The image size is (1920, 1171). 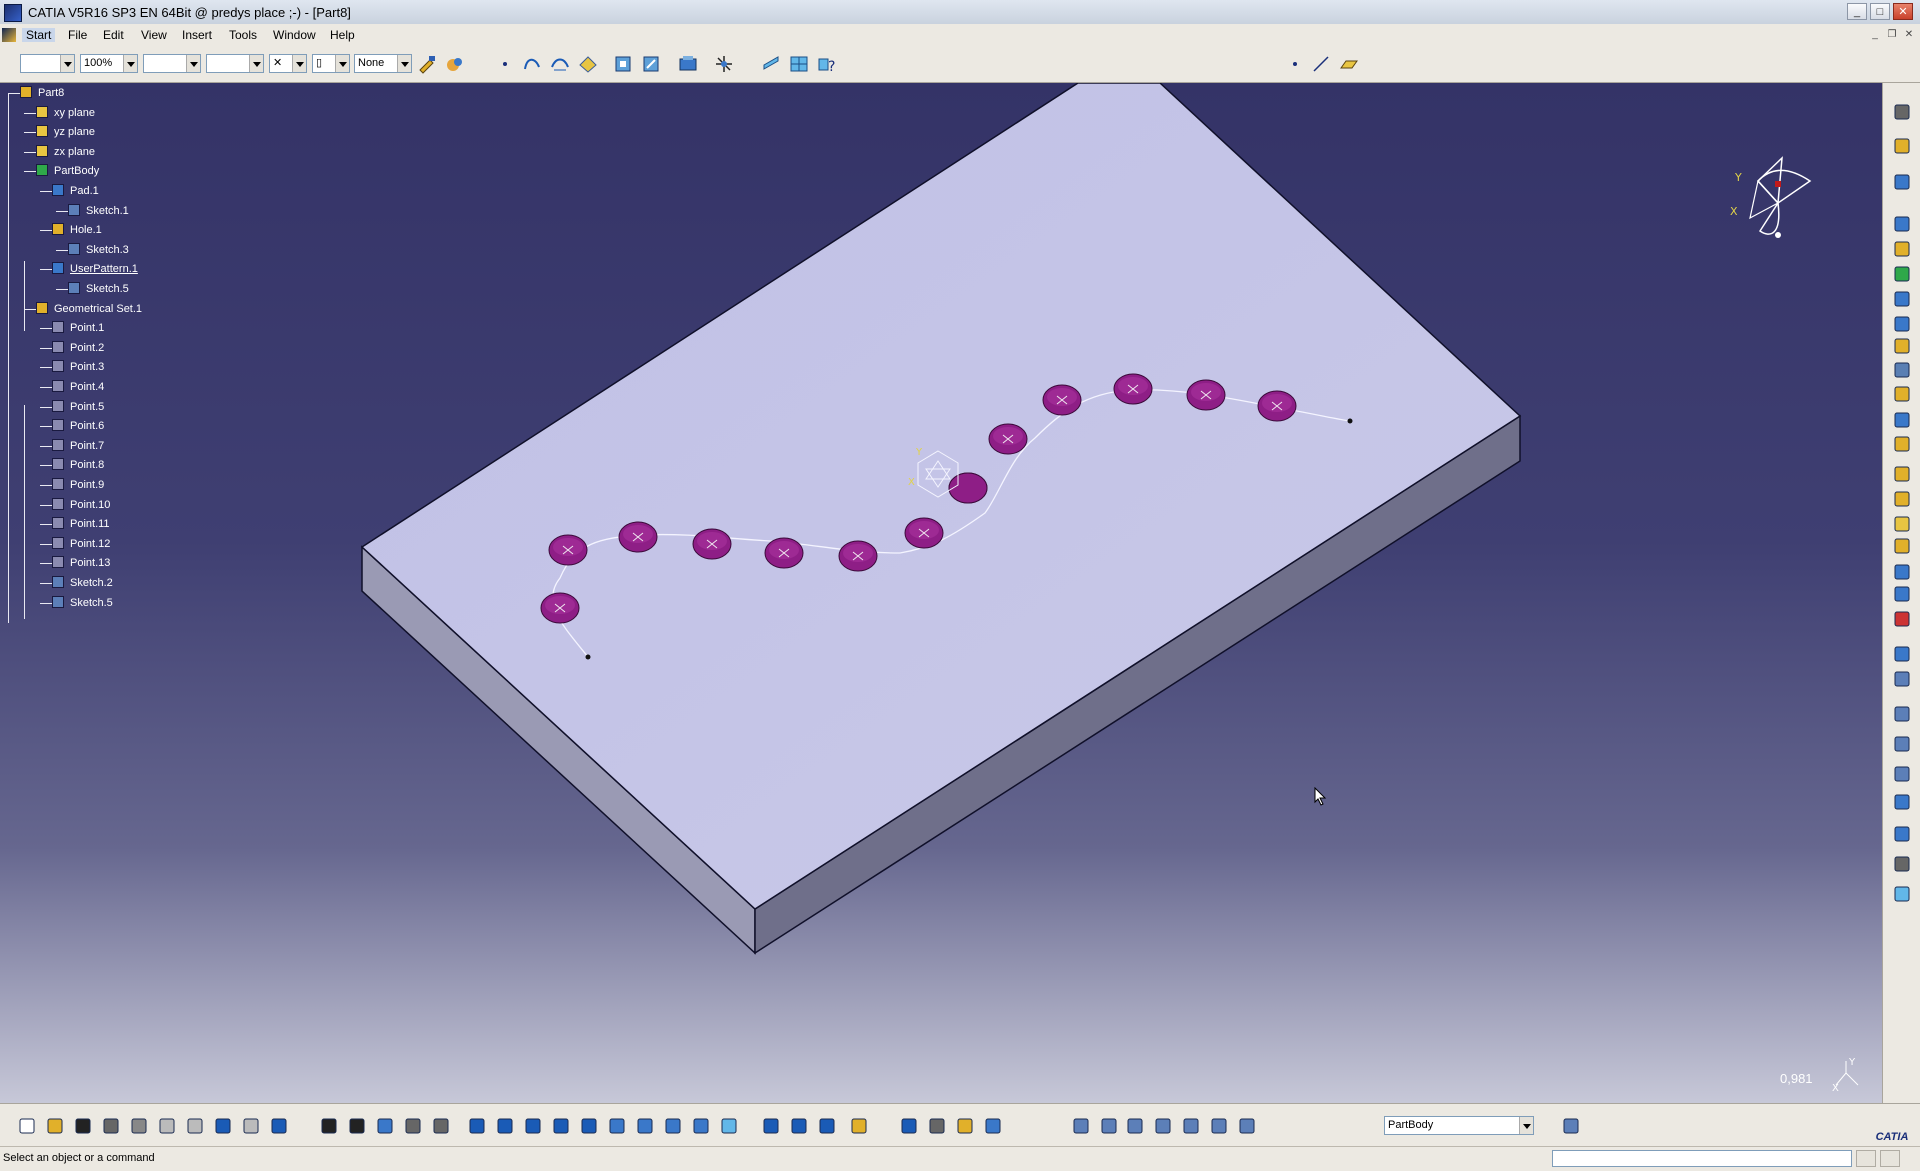 I want to click on copy-icon, so click(x=167, y=1126).